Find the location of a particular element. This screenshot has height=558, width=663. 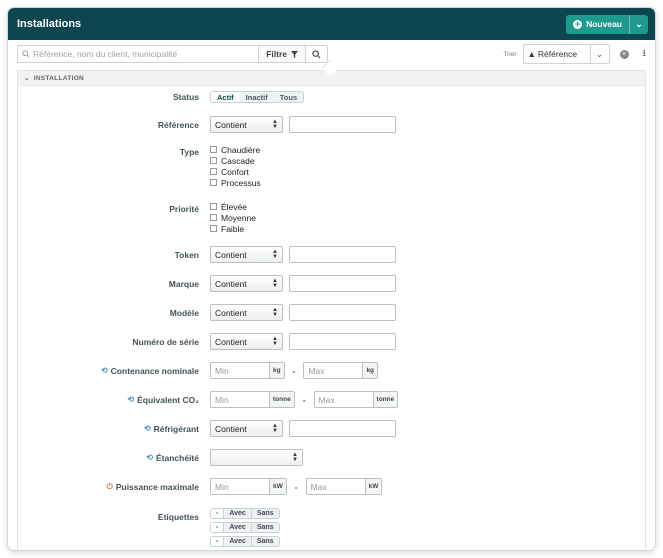

reference-input is located at coordinates (342, 124).